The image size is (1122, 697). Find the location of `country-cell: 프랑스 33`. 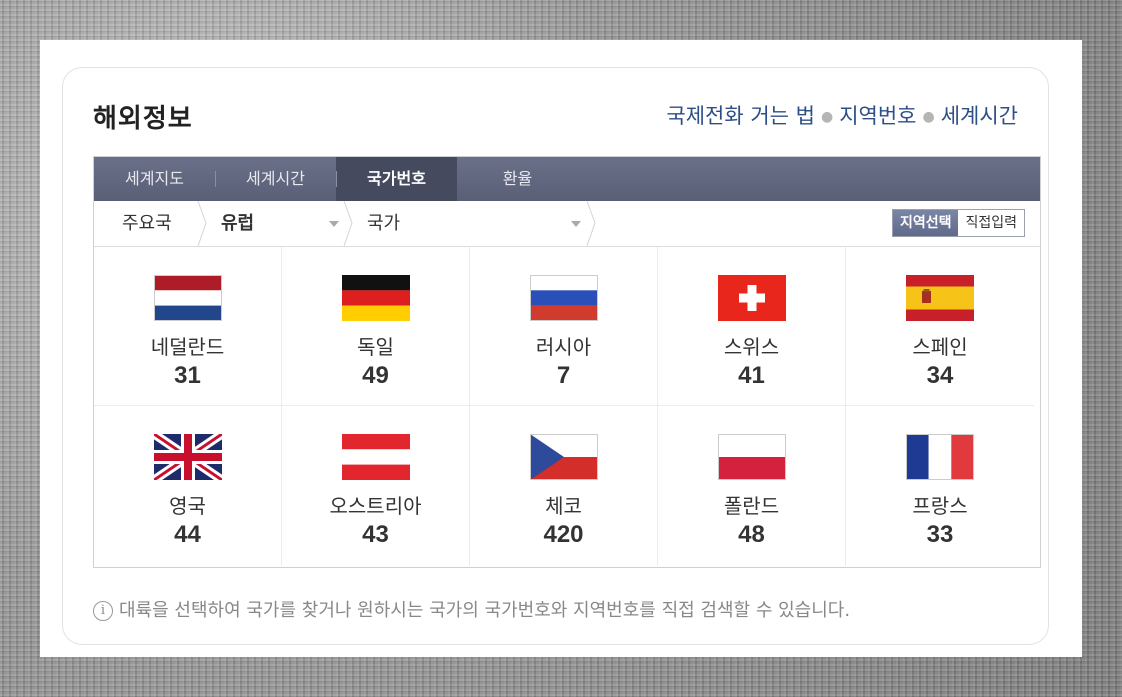

country-cell: 프랑스 33 is located at coordinates (940, 486).